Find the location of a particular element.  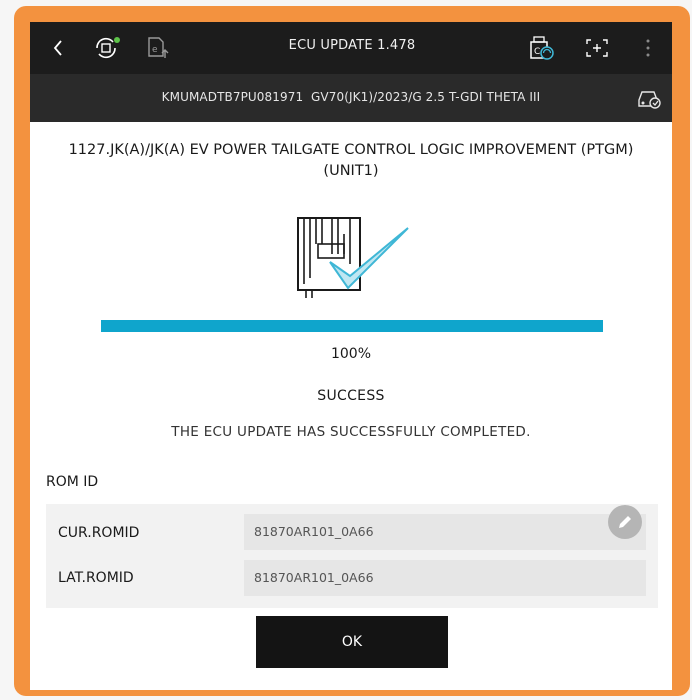

vci-connection-icon: C is located at coordinates (541, 48).